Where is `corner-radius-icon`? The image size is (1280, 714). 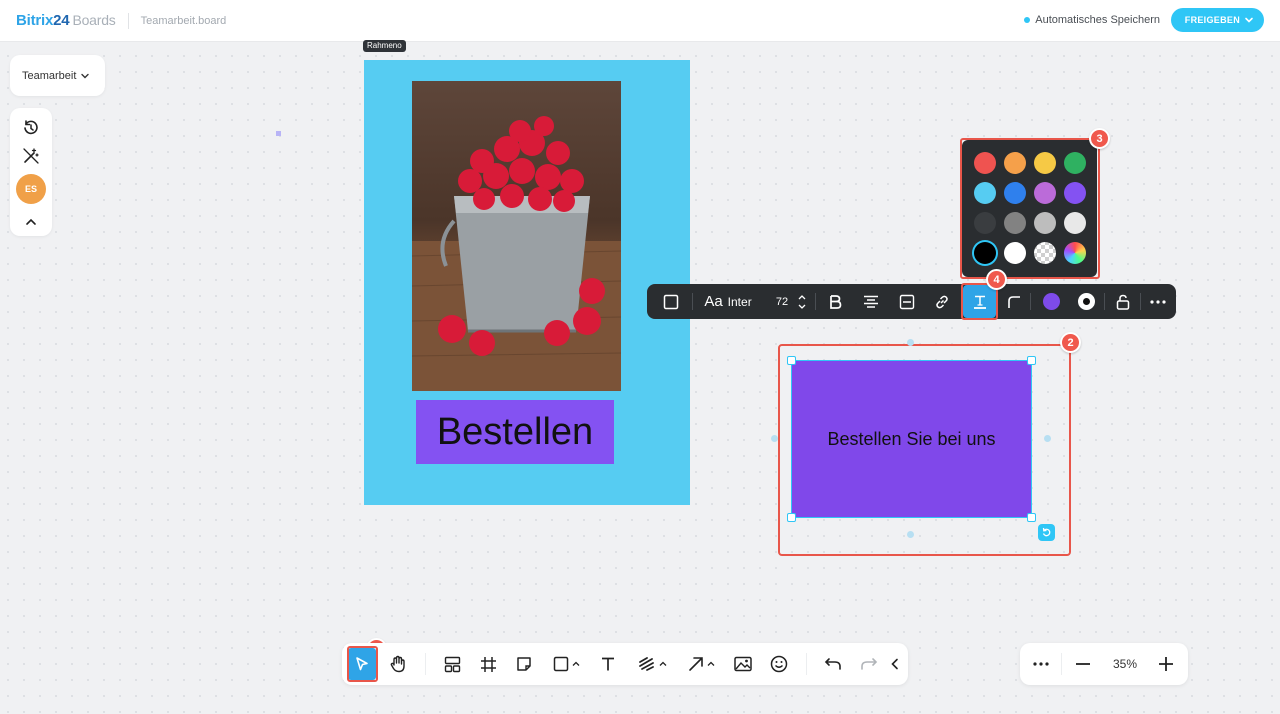 corner-radius-icon is located at coordinates (1014, 301).